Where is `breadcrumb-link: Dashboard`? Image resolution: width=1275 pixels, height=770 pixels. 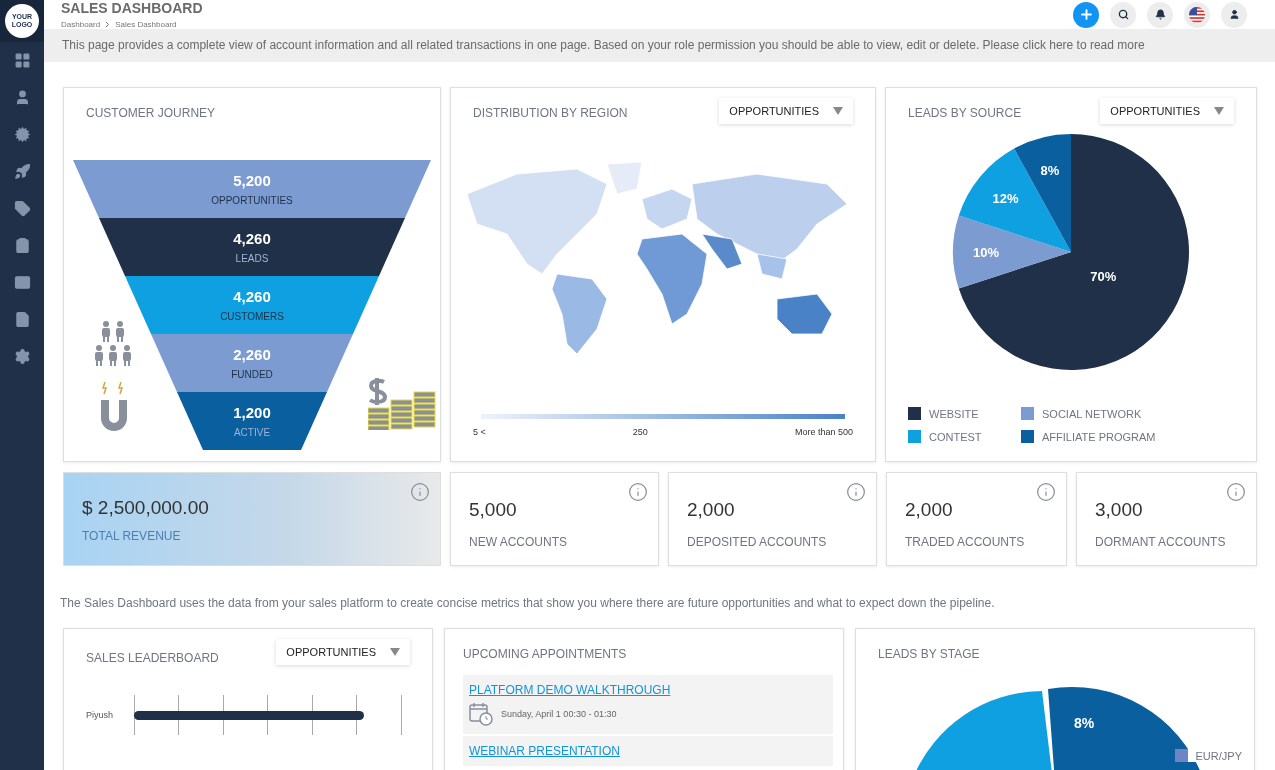
breadcrumb-link: Dashboard is located at coordinates (81, 24).